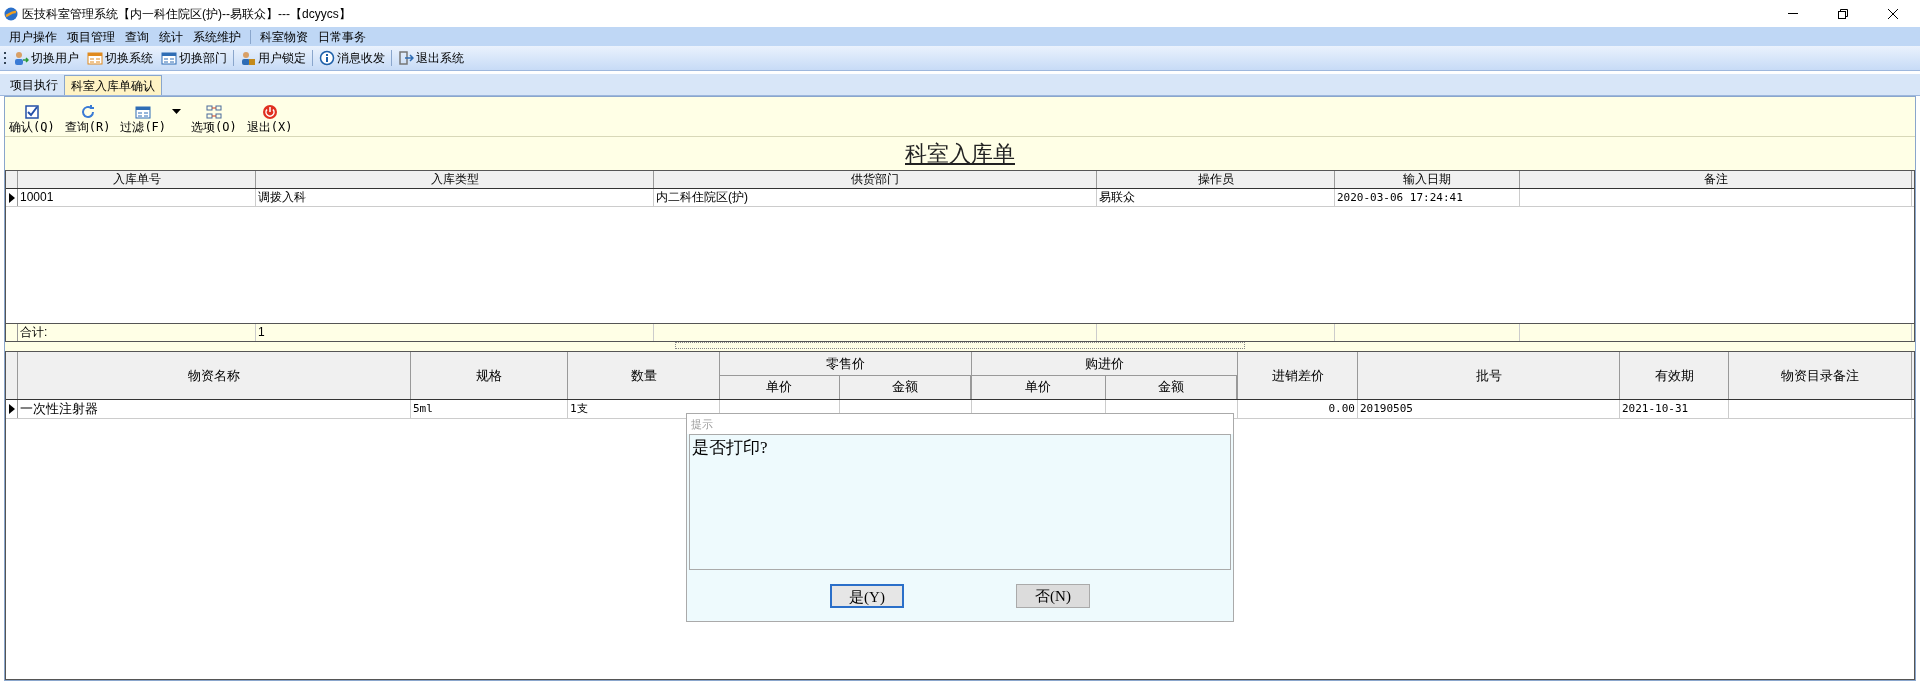  What do you see at coordinates (455, 332) in the screenshot?
I see `total-count: 1` at bounding box center [455, 332].